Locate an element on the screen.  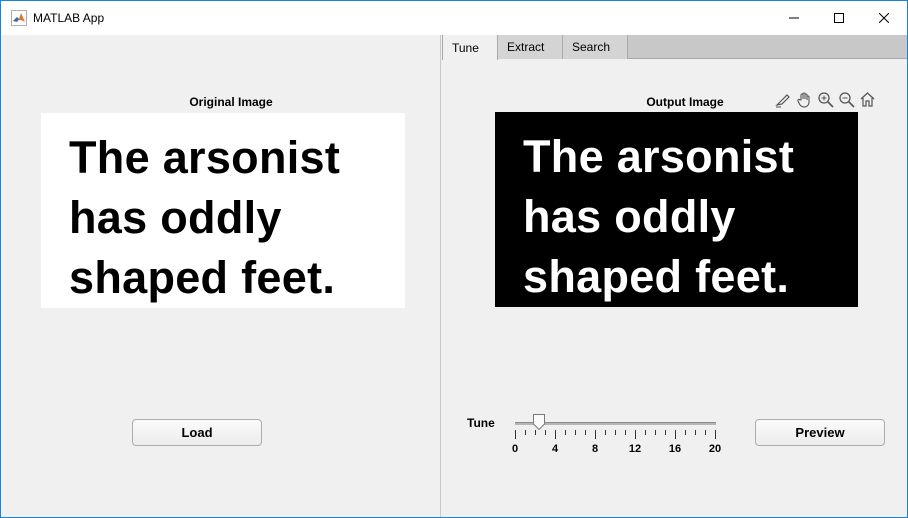
tune-slider: 0 4 8 12 16 20 is located at coordinates (616, 435).